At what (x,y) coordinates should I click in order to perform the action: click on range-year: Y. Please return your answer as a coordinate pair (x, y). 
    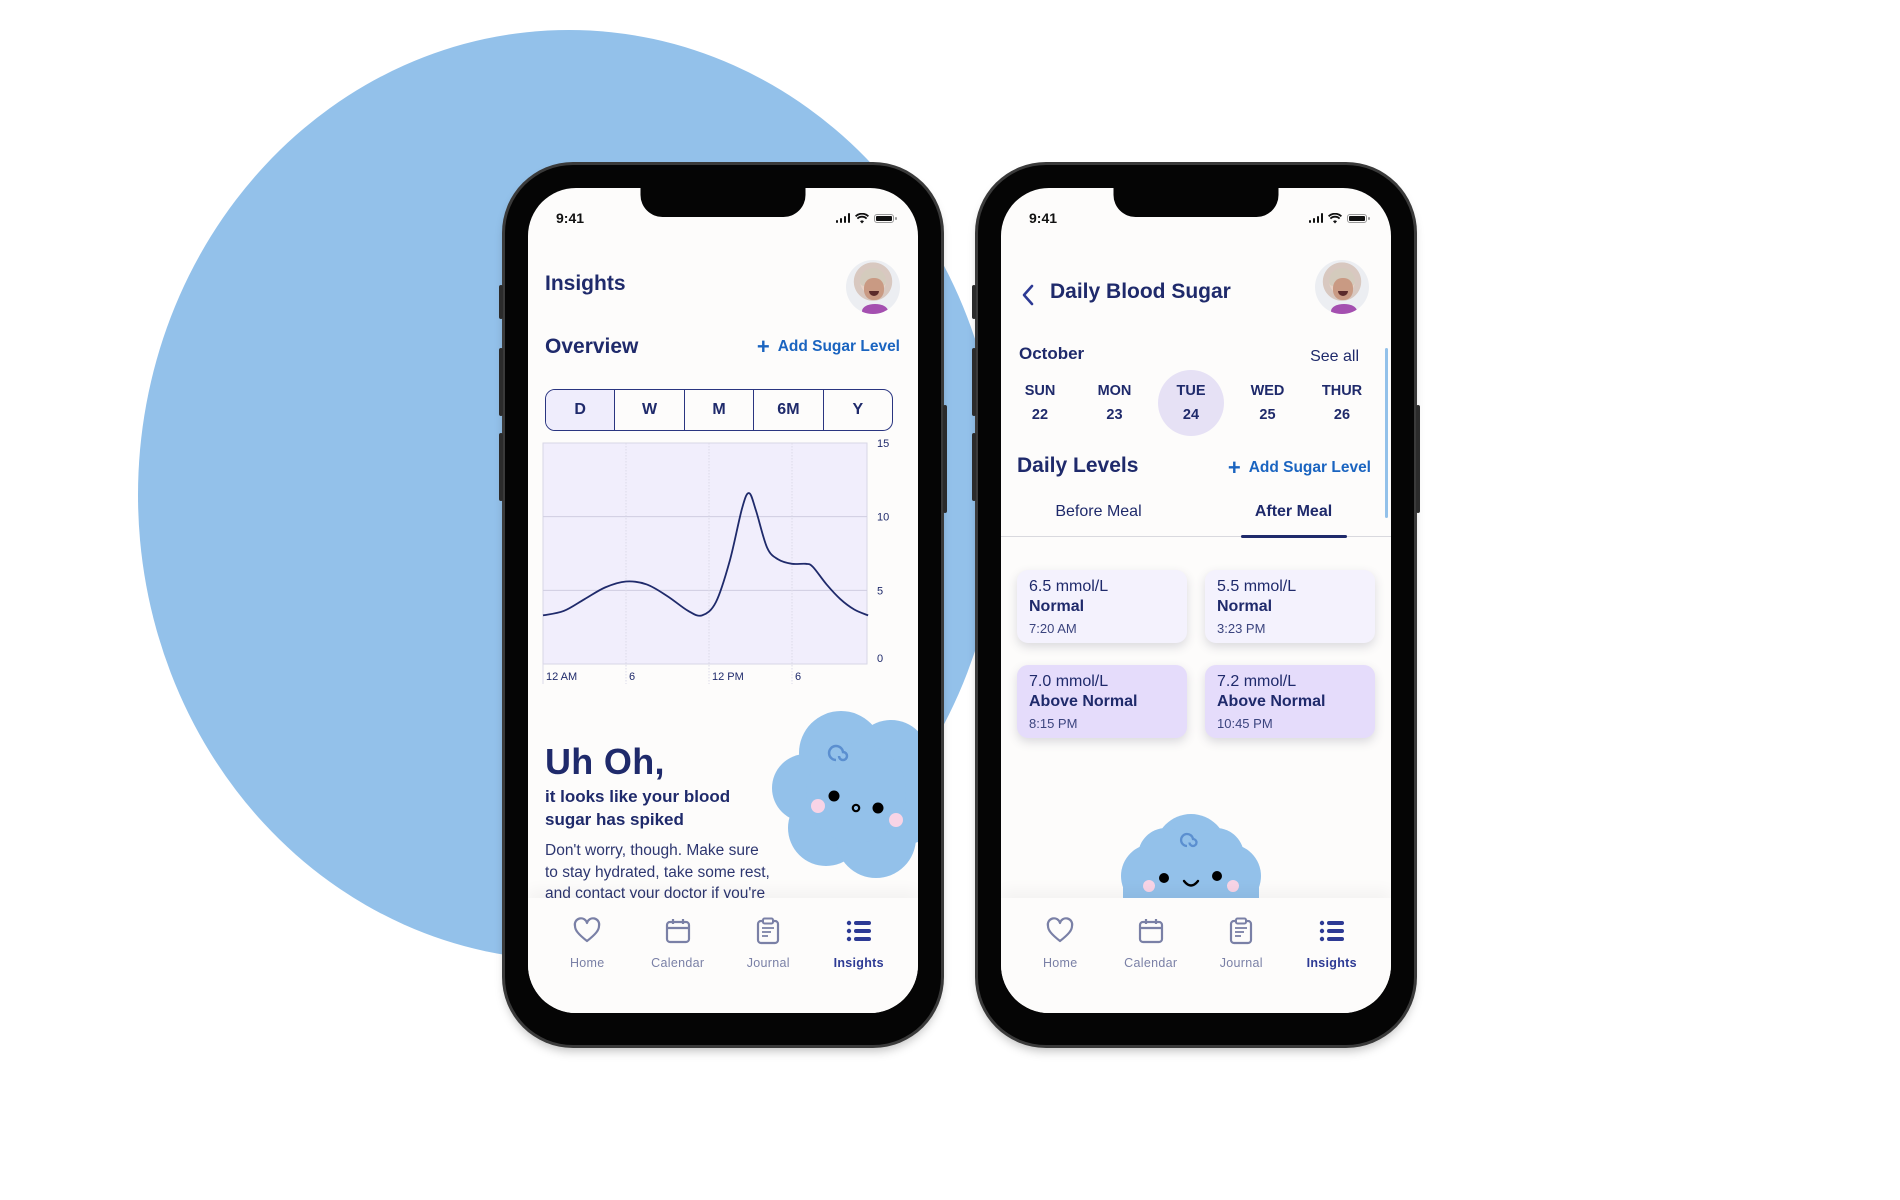
    Looking at the image, I should click on (857, 410).